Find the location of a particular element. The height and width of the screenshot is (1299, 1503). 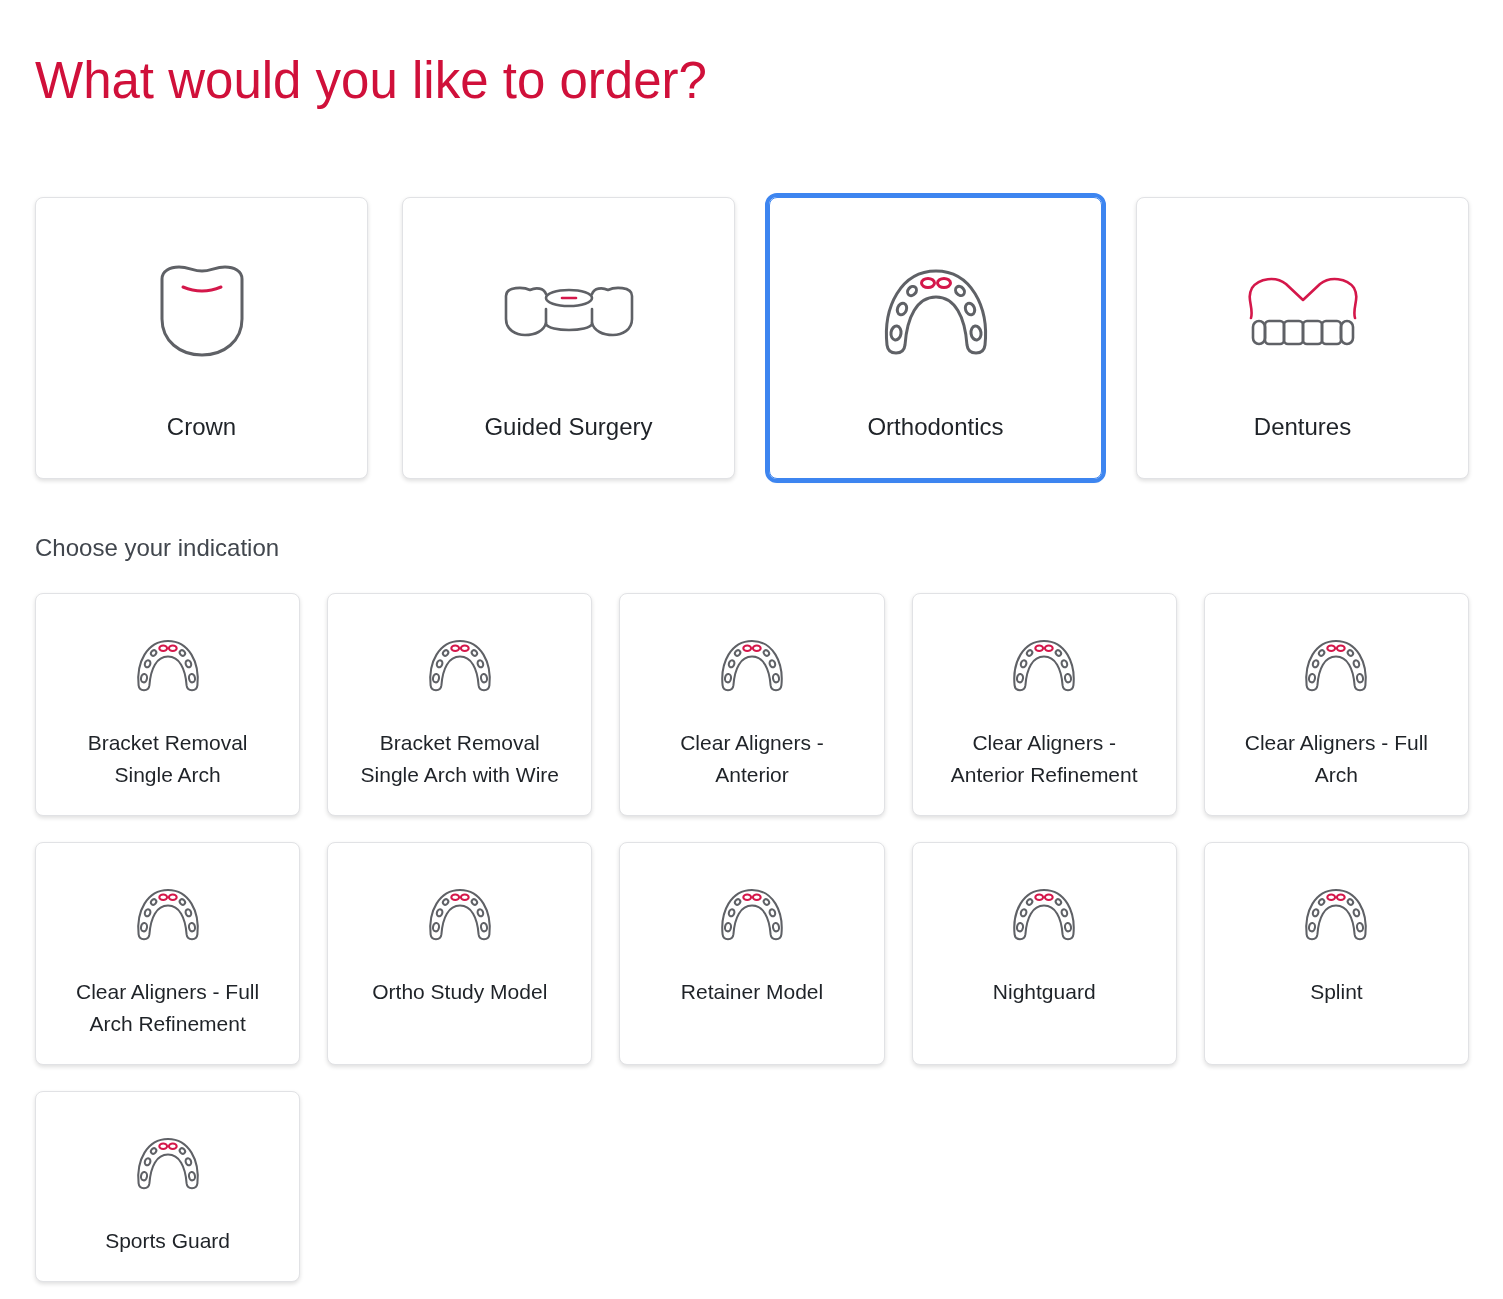

indication-label: Bracket Removal Single Arch with Wire is located at coordinates (459, 759).